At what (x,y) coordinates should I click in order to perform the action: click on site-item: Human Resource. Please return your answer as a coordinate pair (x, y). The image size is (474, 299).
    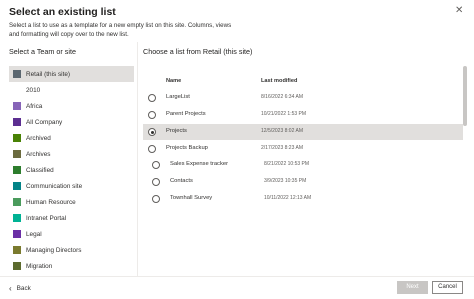
    Looking at the image, I should click on (71, 202).